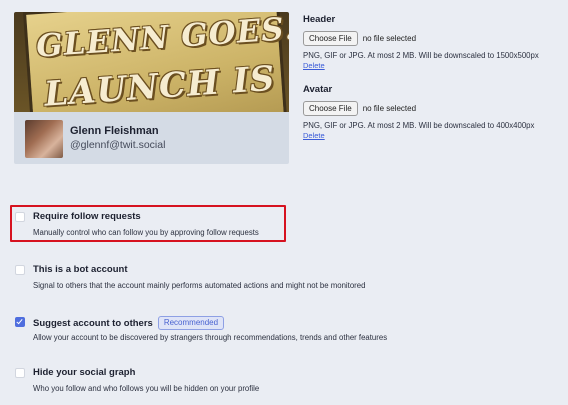 This screenshot has width=568, height=405. I want to click on avatar, so click(44, 139).